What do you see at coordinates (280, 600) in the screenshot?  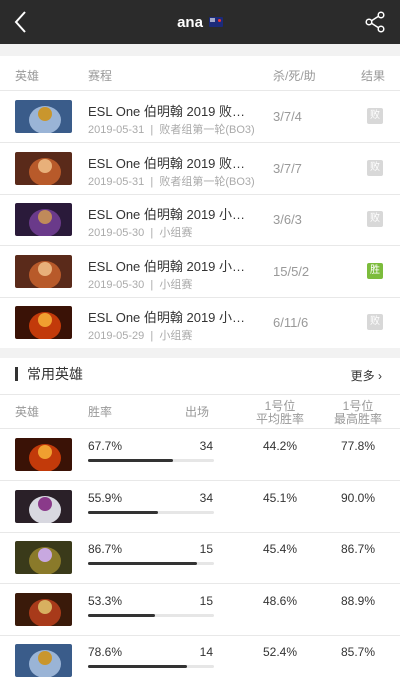 I see `avg-winrate: 48.6%` at bounding box center [280, 600].